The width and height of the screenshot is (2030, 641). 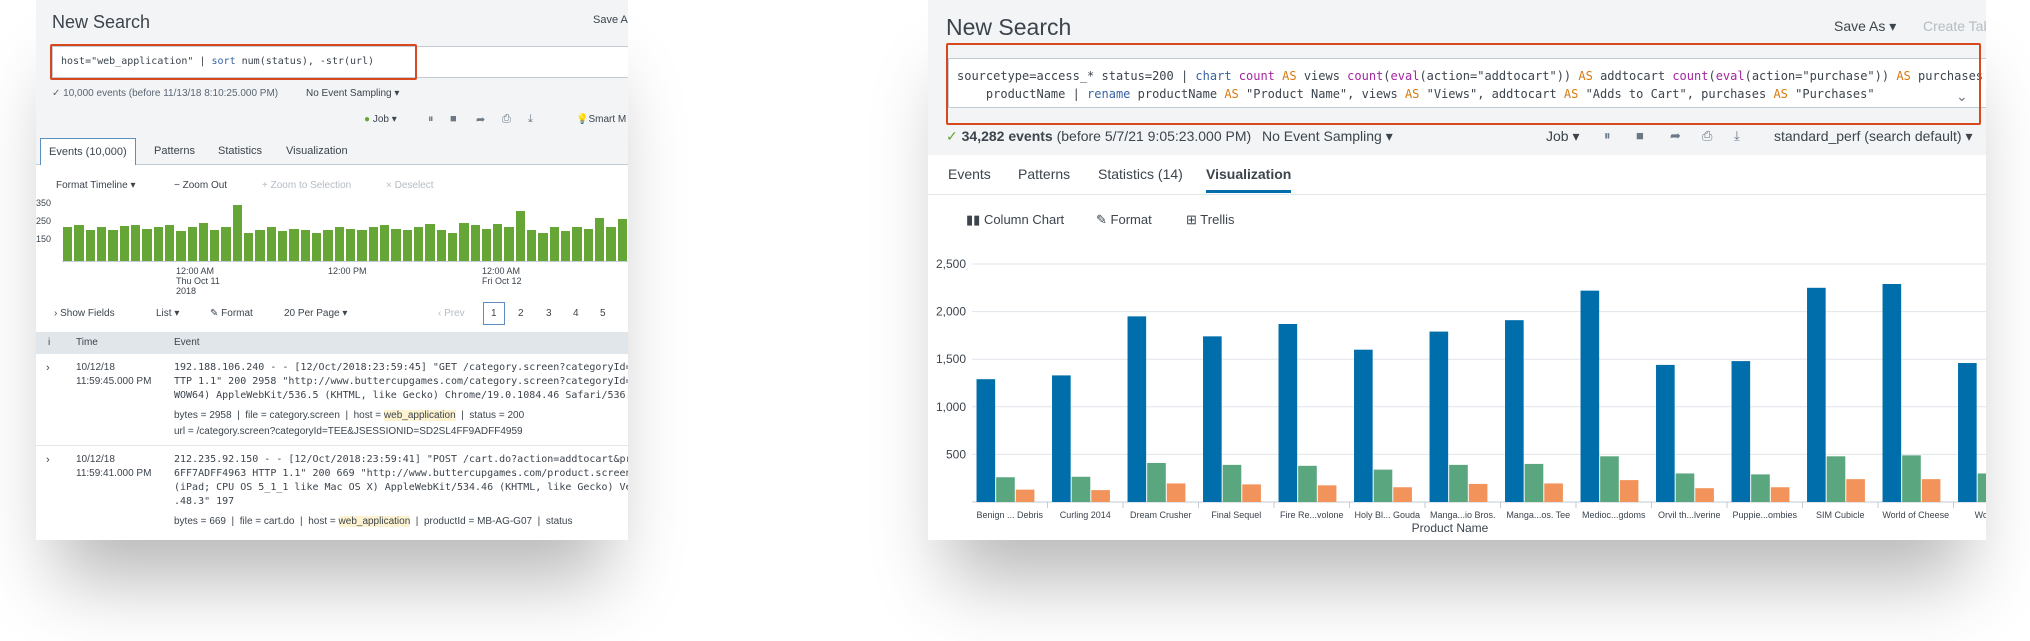 I want to click on show-fields-button: › Show Fields, so click(x=84, y=313).